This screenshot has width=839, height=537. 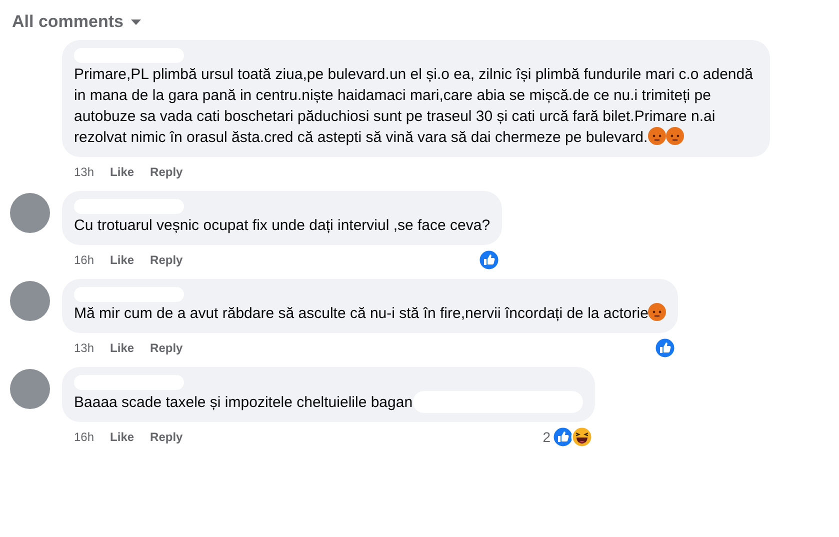 What do you see at coordinates (328, 402) in the screenshot?
I see `comment-text: Baaaa scade taxele și impozitele cheltuielile bagan` at bounding box center [328, 402].